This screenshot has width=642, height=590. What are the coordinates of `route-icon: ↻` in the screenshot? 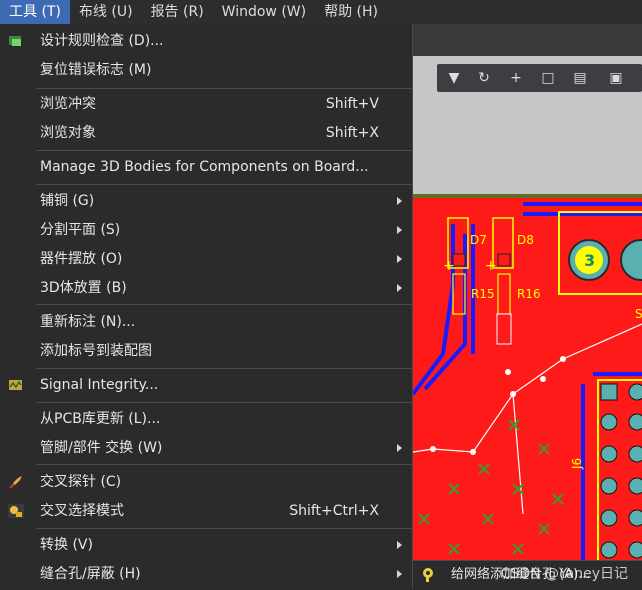 It's located at (484, 78).